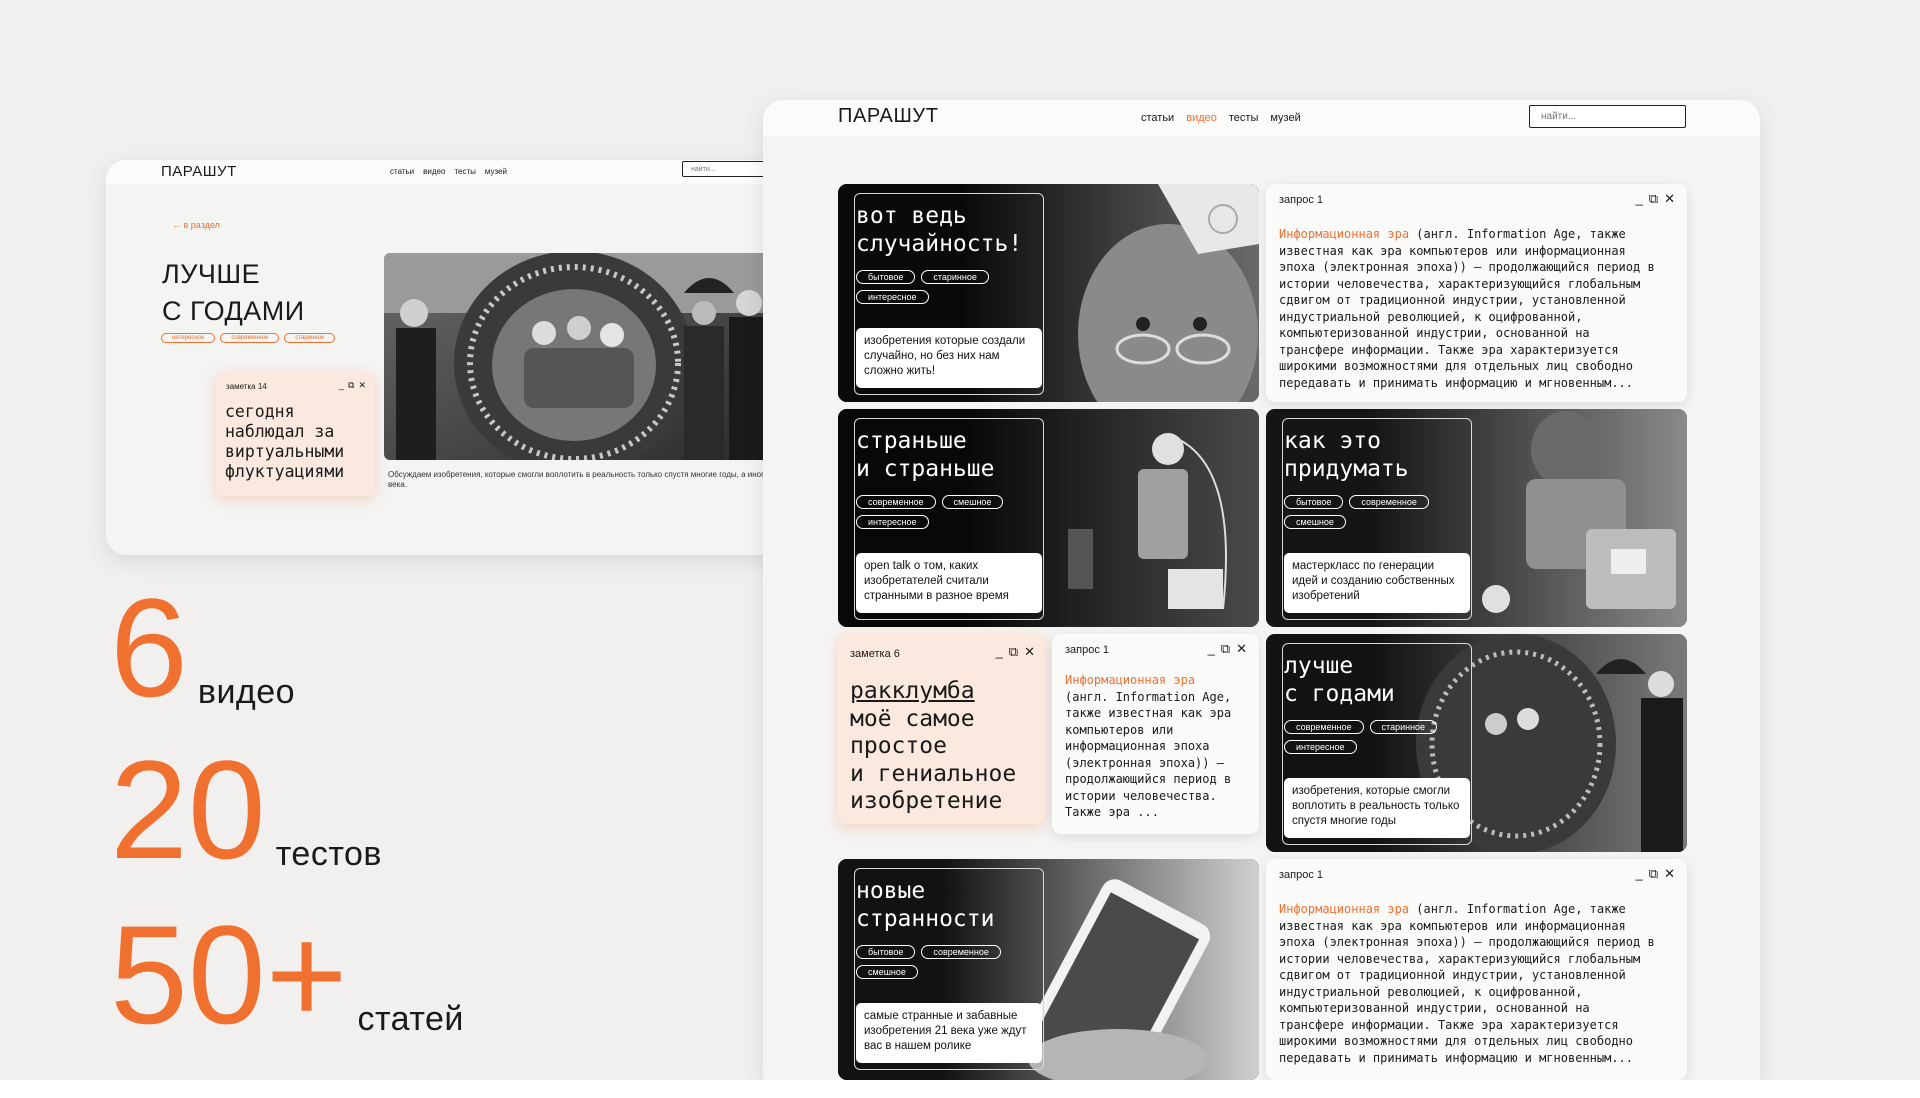 The image size is (1920, 1098). What do you see at coordinates (246, 386) in the screenshot?
I see `note-header: заметка 14` at bounding box center [246, 386].